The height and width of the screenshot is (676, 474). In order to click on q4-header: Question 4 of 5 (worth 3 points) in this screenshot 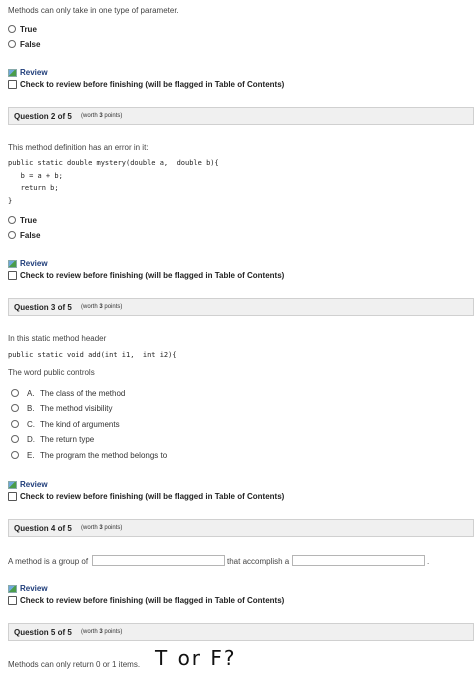, I will do `click(241, 528)`.